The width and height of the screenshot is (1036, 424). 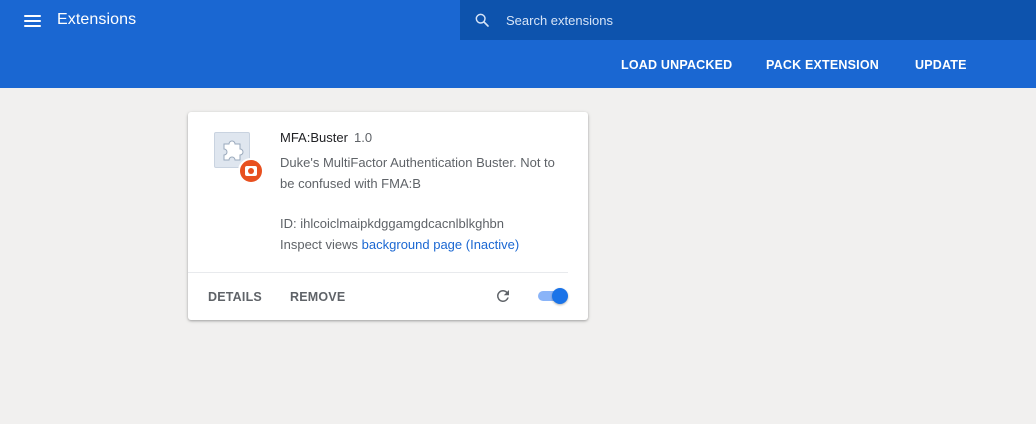 I want to click on page-title: Extensions, so click(x=97, y=19).